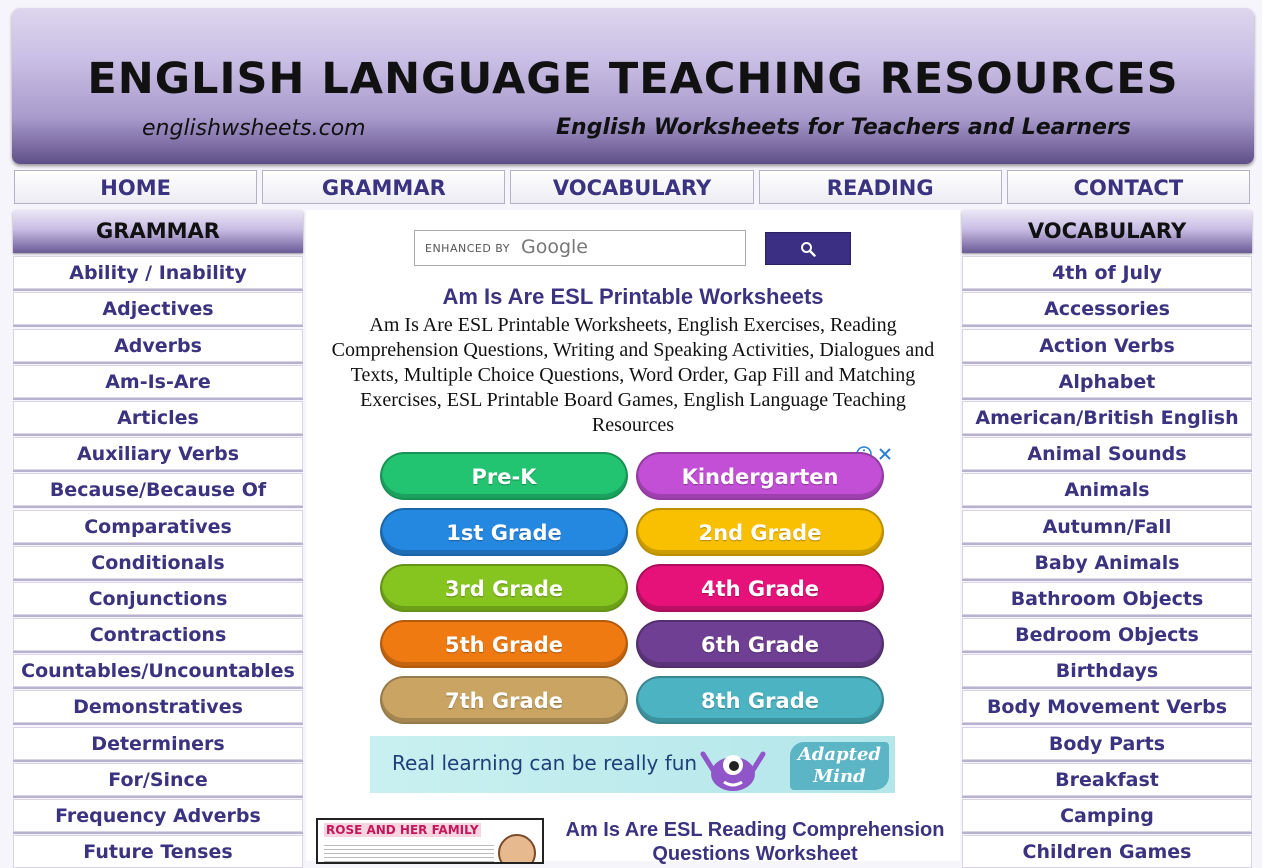 This screenshot has width=1262, height=868. I want to click on grade-button-7th: 7th Grade, so click(504, 700).